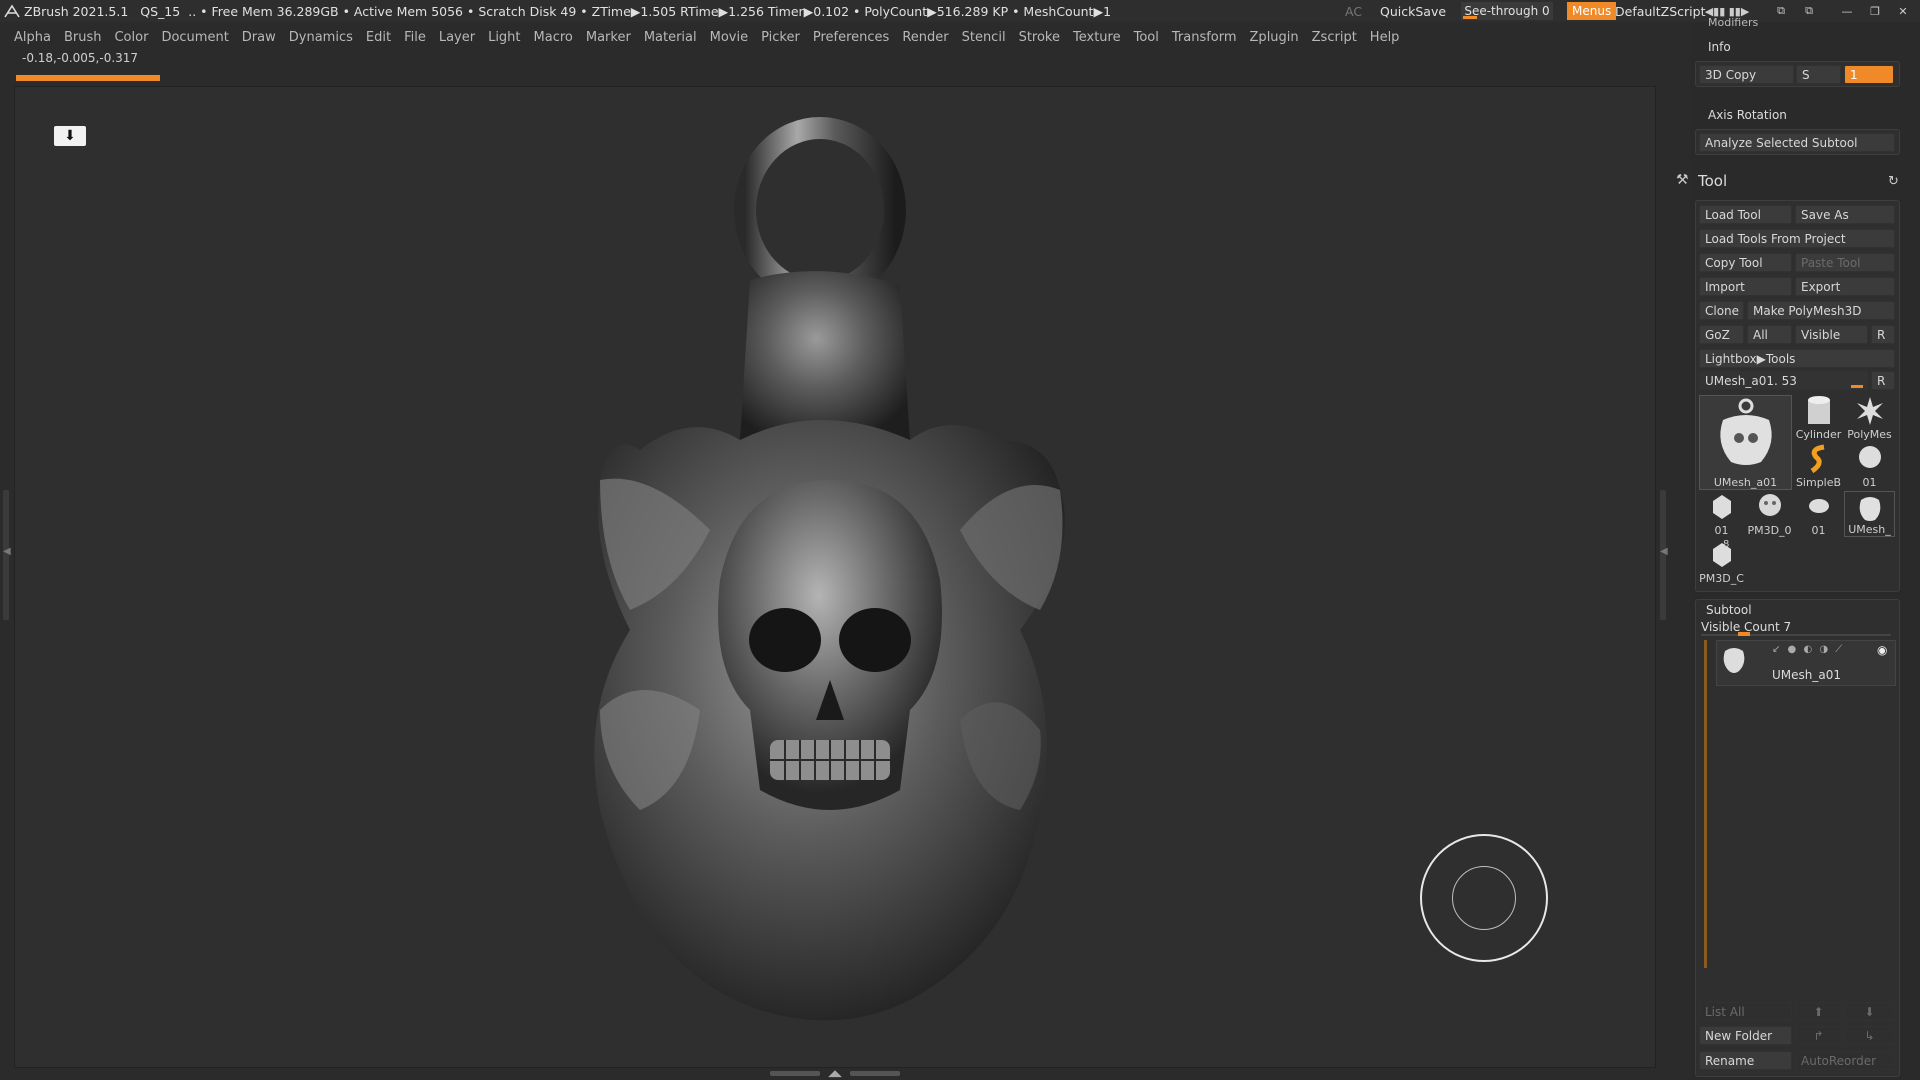 The height and width of the screenshot is (1080, 1920). I want to click on subtool-scrollbar, so click(1705, 804).